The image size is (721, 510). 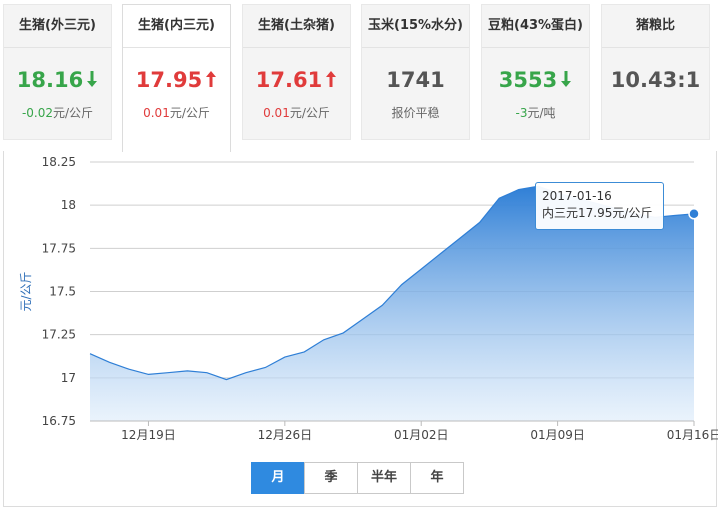 I want to click on x-tick-label: 12月26日, so click(x=285, y=435).